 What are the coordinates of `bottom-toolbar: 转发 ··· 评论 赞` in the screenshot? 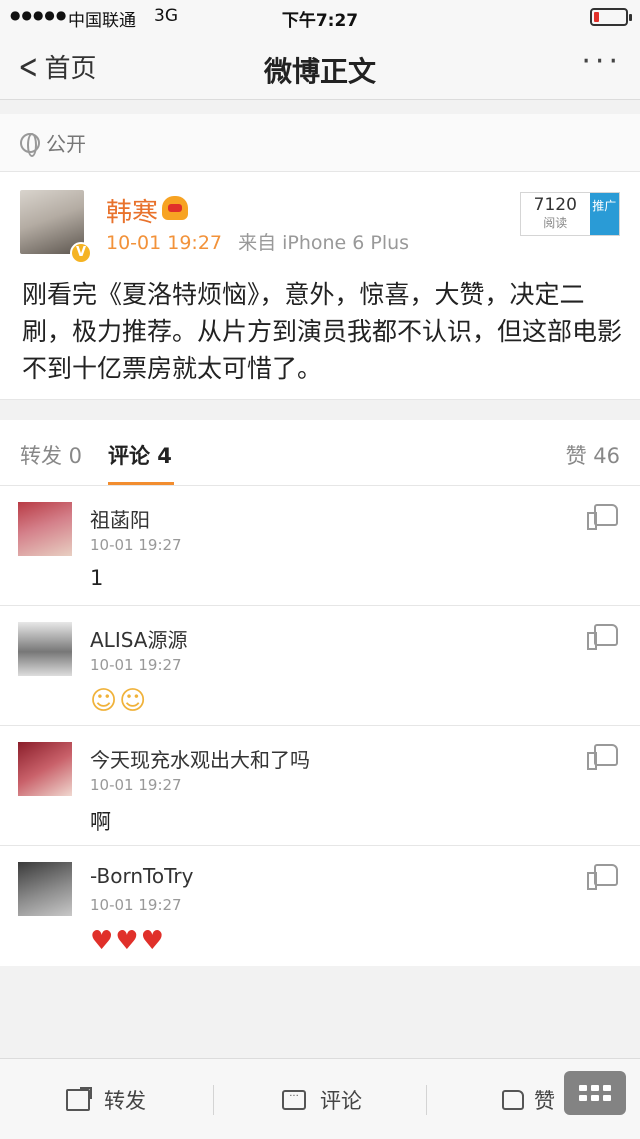 It's located at (320, 1098).